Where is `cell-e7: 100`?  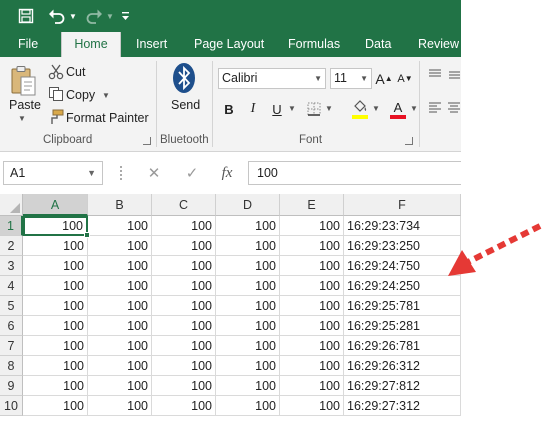
cell-e7: 100 is located at coordinates (312, 346).